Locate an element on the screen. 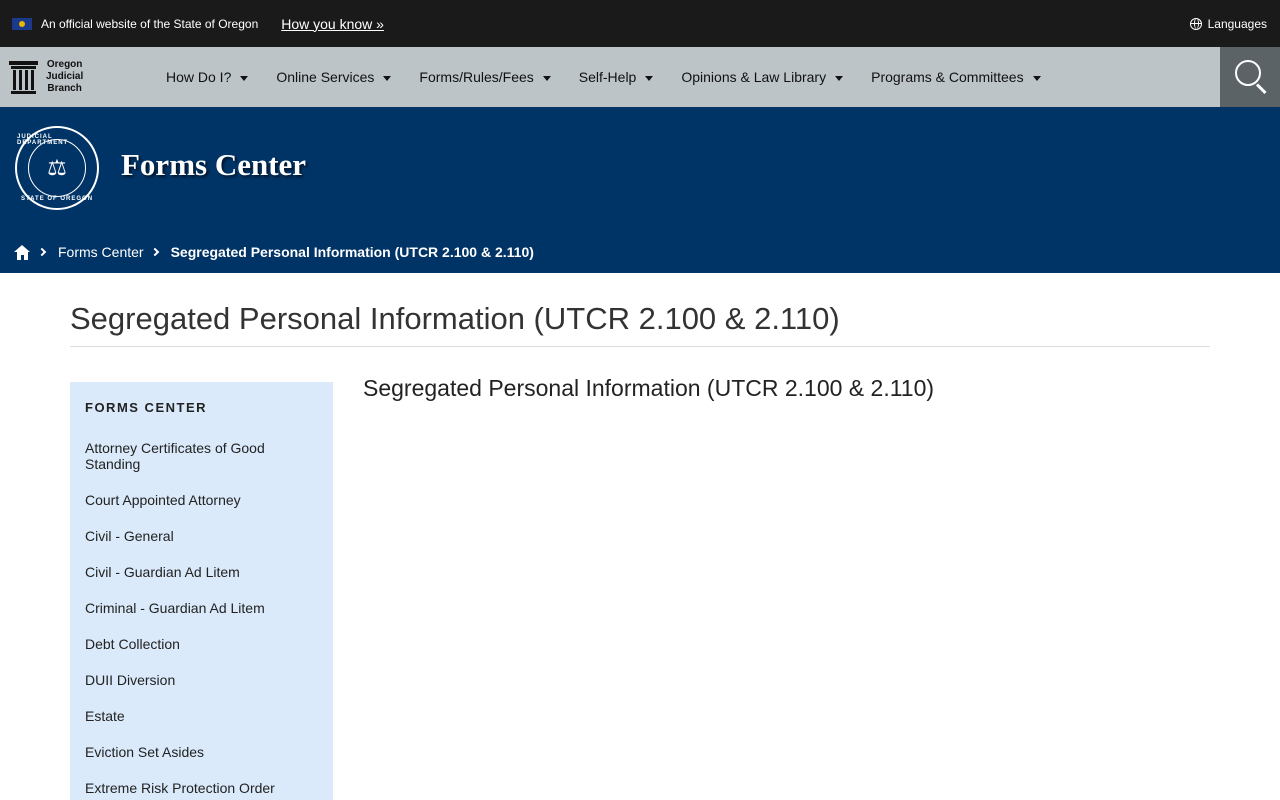 The image size is (1280, 800). sidebar-item-attorney-certificates: Attorney Certificates of Good Standing is located at coordinates (201, 456).